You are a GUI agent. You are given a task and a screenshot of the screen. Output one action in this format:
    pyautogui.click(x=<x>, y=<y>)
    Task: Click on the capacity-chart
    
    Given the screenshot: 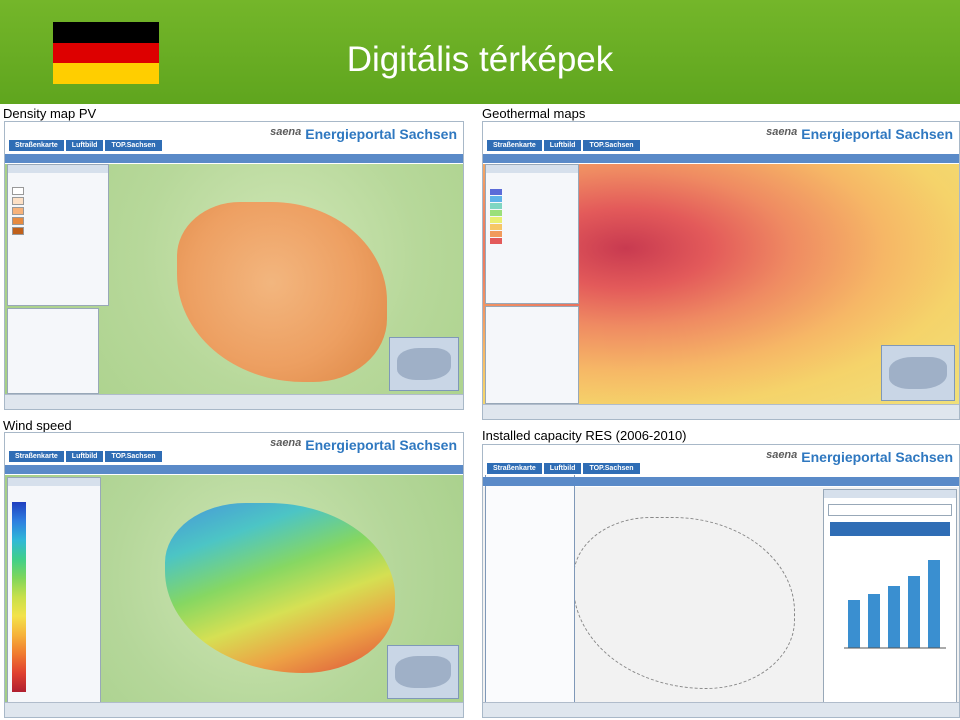 What is the action you would take?
    pyautogui.click(x=895, y=604)
    